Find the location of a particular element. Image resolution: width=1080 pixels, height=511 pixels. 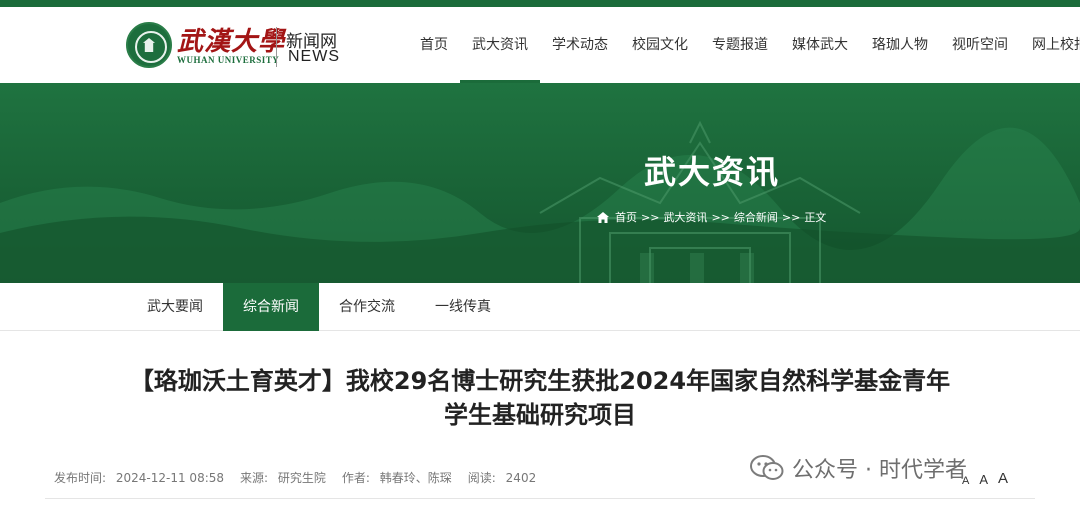

tab-whu-headlines: 武大要闻 is located at coordinates (175, 307).